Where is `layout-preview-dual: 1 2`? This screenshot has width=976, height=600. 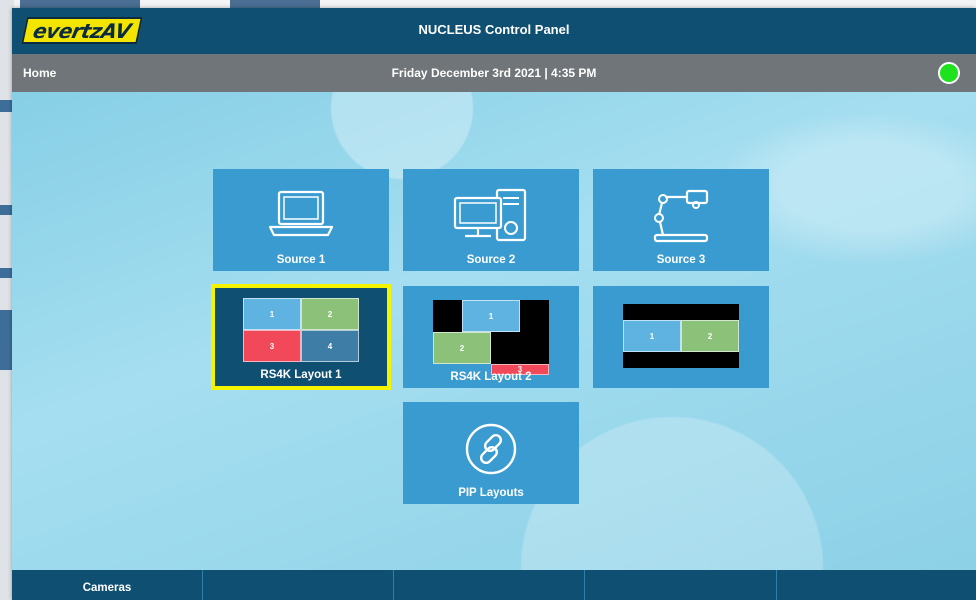 layout-preview-dual: 1 2 is located at coordinates (681, 336).